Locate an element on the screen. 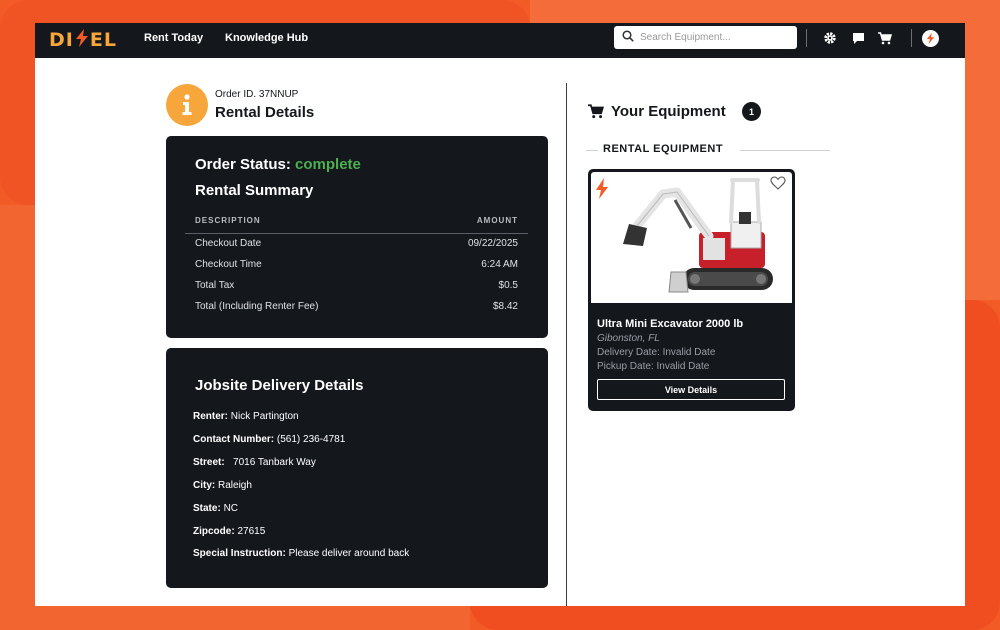 The width and height of the screenshot is (1000, 630). table-divider is located at coordinates (356, 233).